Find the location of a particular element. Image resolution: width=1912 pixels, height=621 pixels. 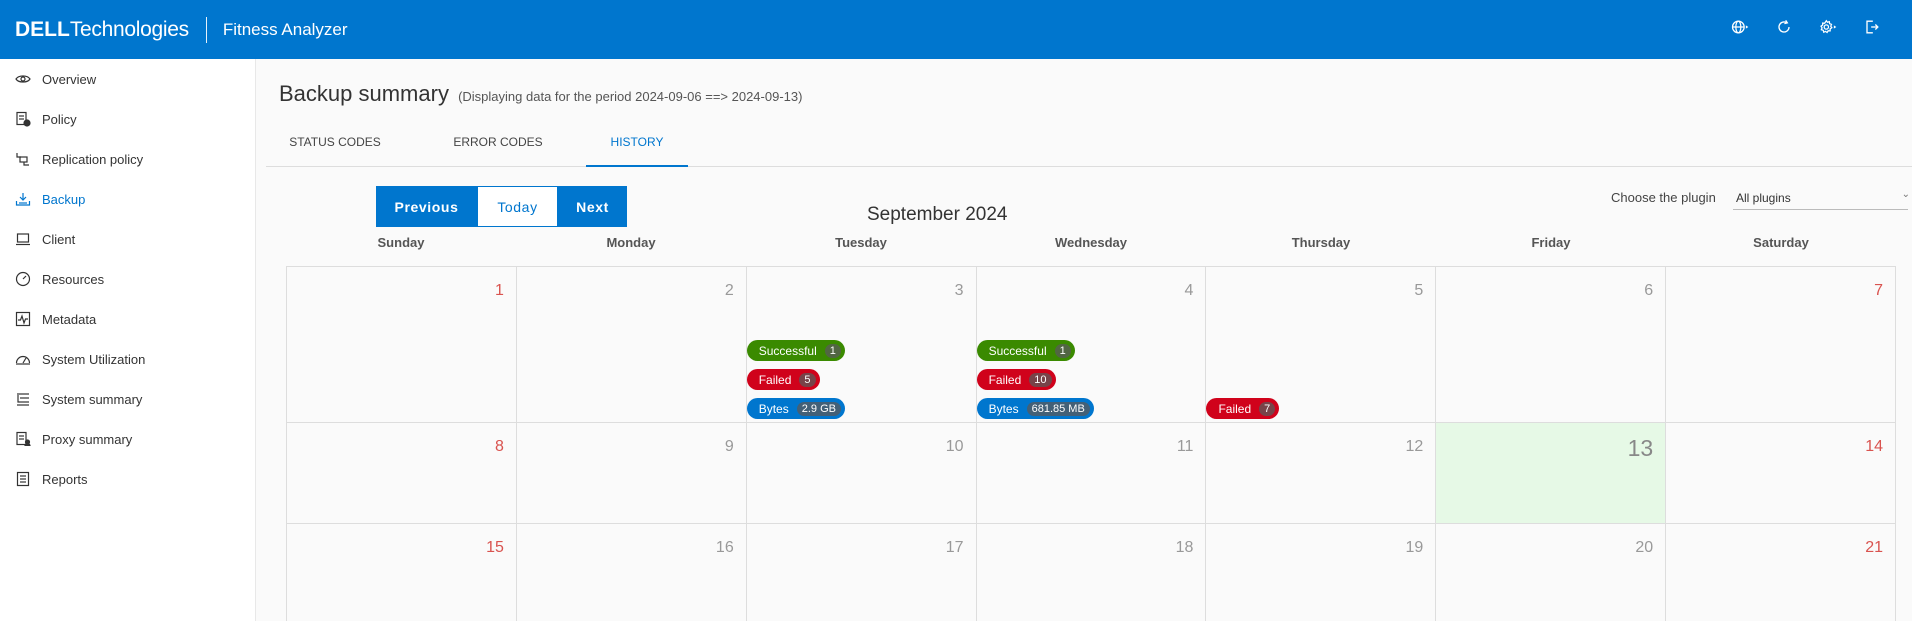

calendar-day: 10 is located at coordinates (861, 473).